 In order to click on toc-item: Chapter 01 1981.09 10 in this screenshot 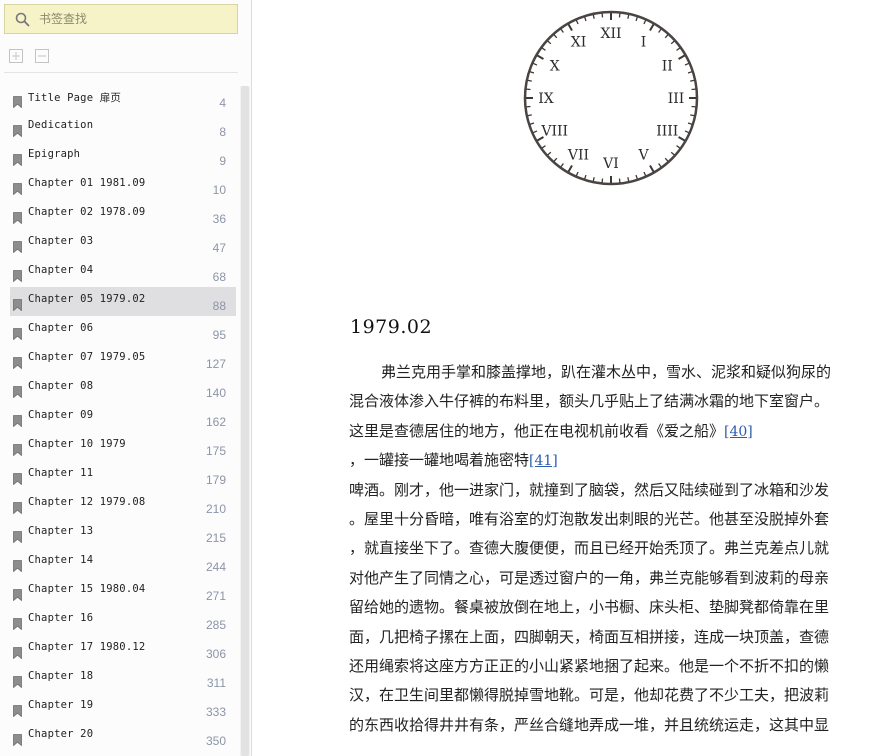, I will do `click(123, 185)`.